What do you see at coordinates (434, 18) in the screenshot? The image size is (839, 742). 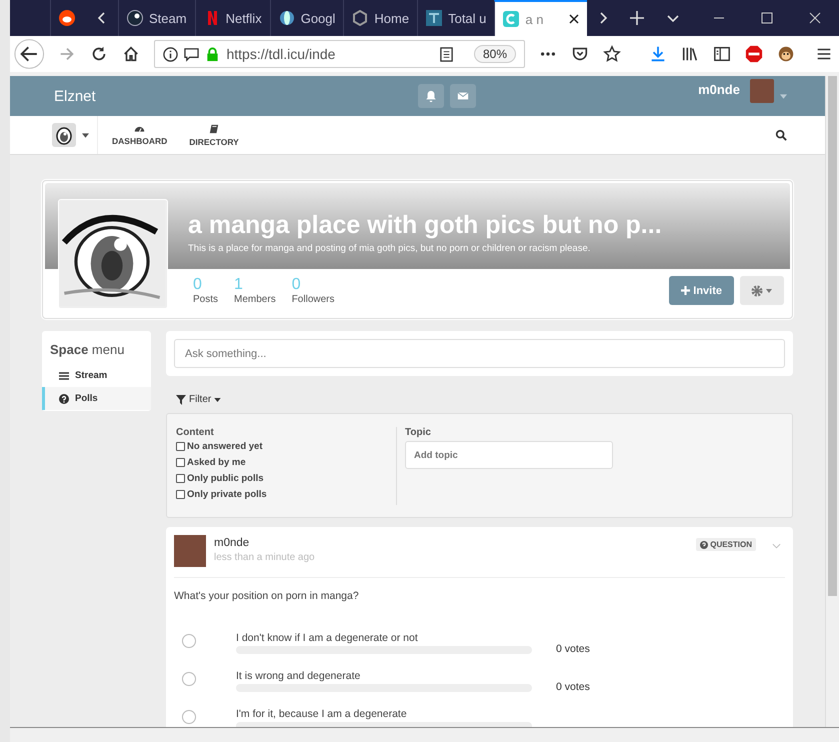 I see `logo-icon` at bounding box center [434, 18].